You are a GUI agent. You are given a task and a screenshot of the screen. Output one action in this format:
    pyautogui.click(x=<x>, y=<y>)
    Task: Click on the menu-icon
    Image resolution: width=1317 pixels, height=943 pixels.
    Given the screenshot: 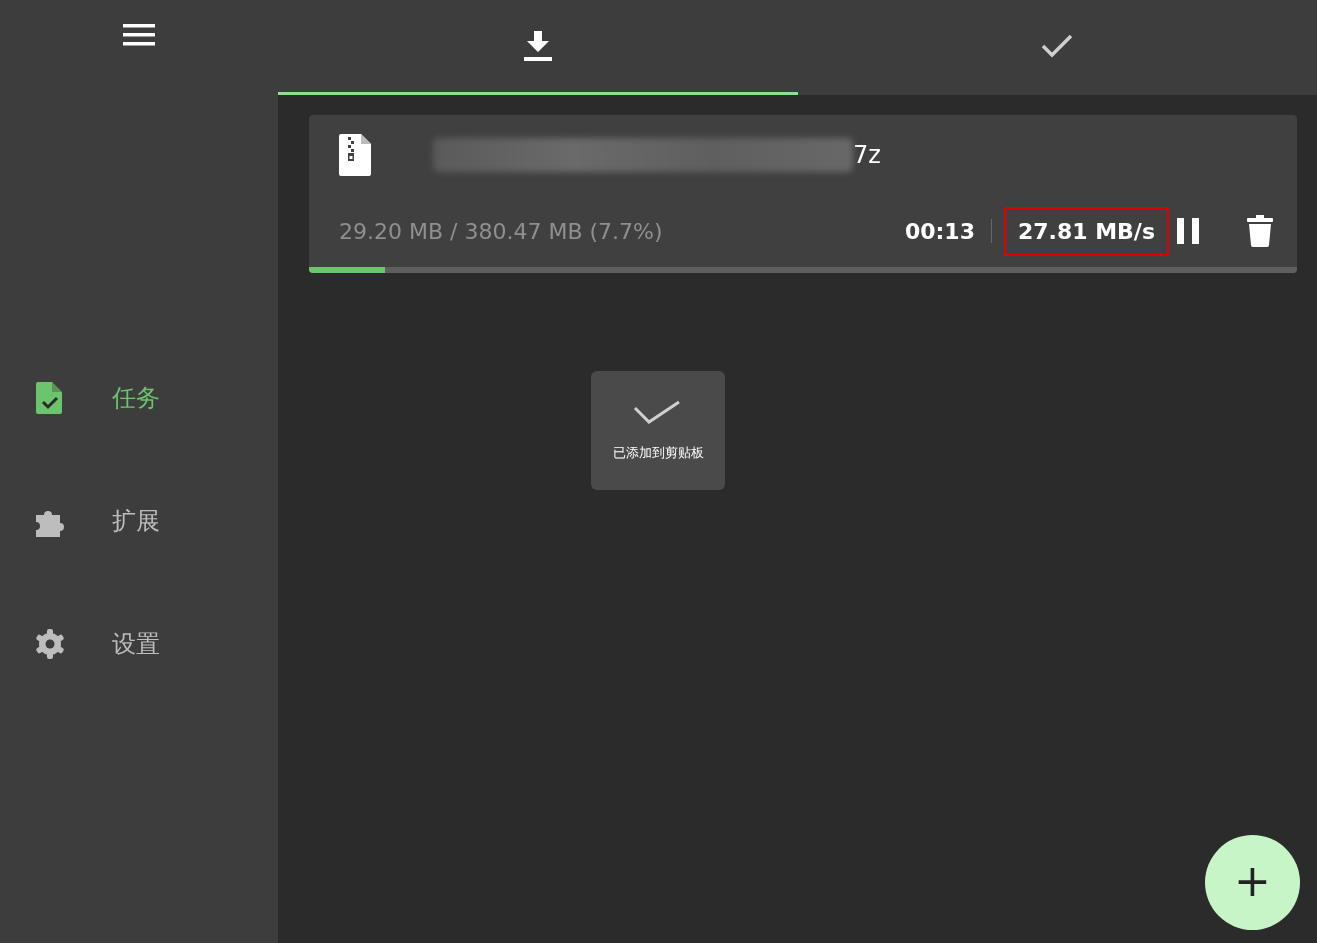 What is the action you would take?
    pyautogui.click(x=139, y=35)
    